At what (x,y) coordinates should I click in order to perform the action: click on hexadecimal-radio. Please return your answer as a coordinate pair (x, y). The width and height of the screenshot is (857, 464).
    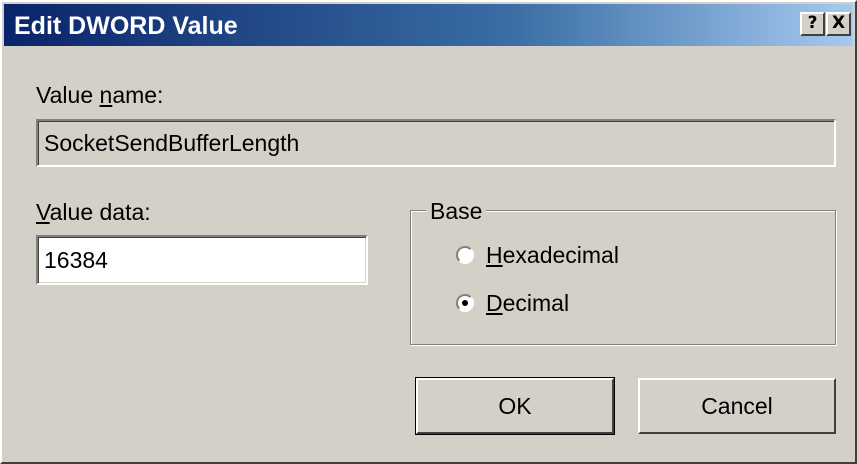
    Looking at the image, I should click on (465, 255).